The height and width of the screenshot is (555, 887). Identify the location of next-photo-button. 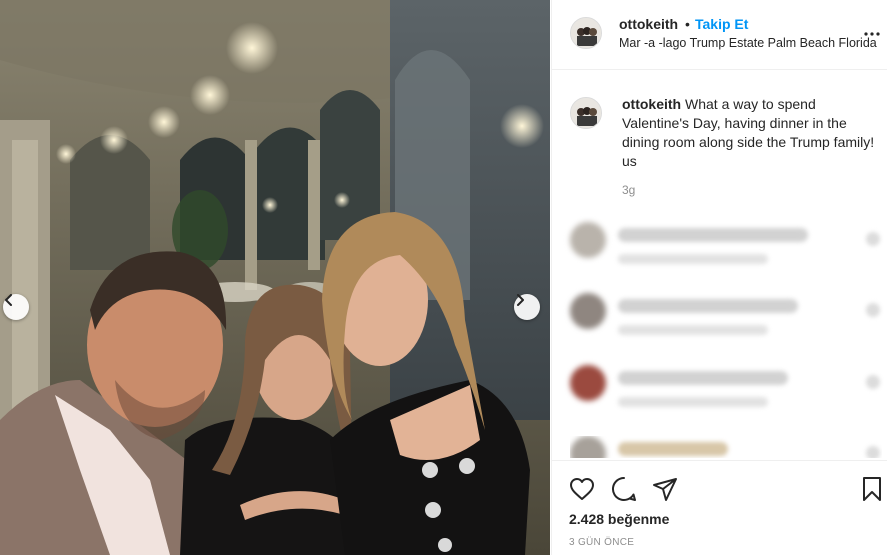
(527, 307).